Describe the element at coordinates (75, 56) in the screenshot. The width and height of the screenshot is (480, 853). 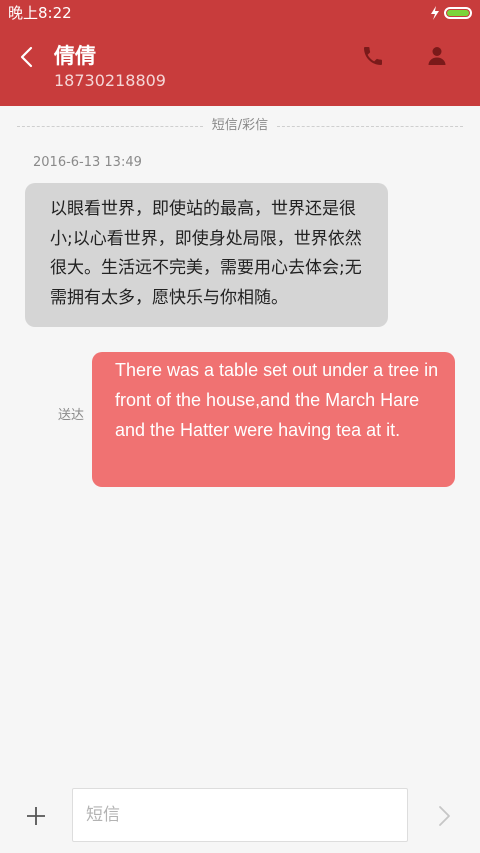
I see `contact-name: 倩倩` at that location.